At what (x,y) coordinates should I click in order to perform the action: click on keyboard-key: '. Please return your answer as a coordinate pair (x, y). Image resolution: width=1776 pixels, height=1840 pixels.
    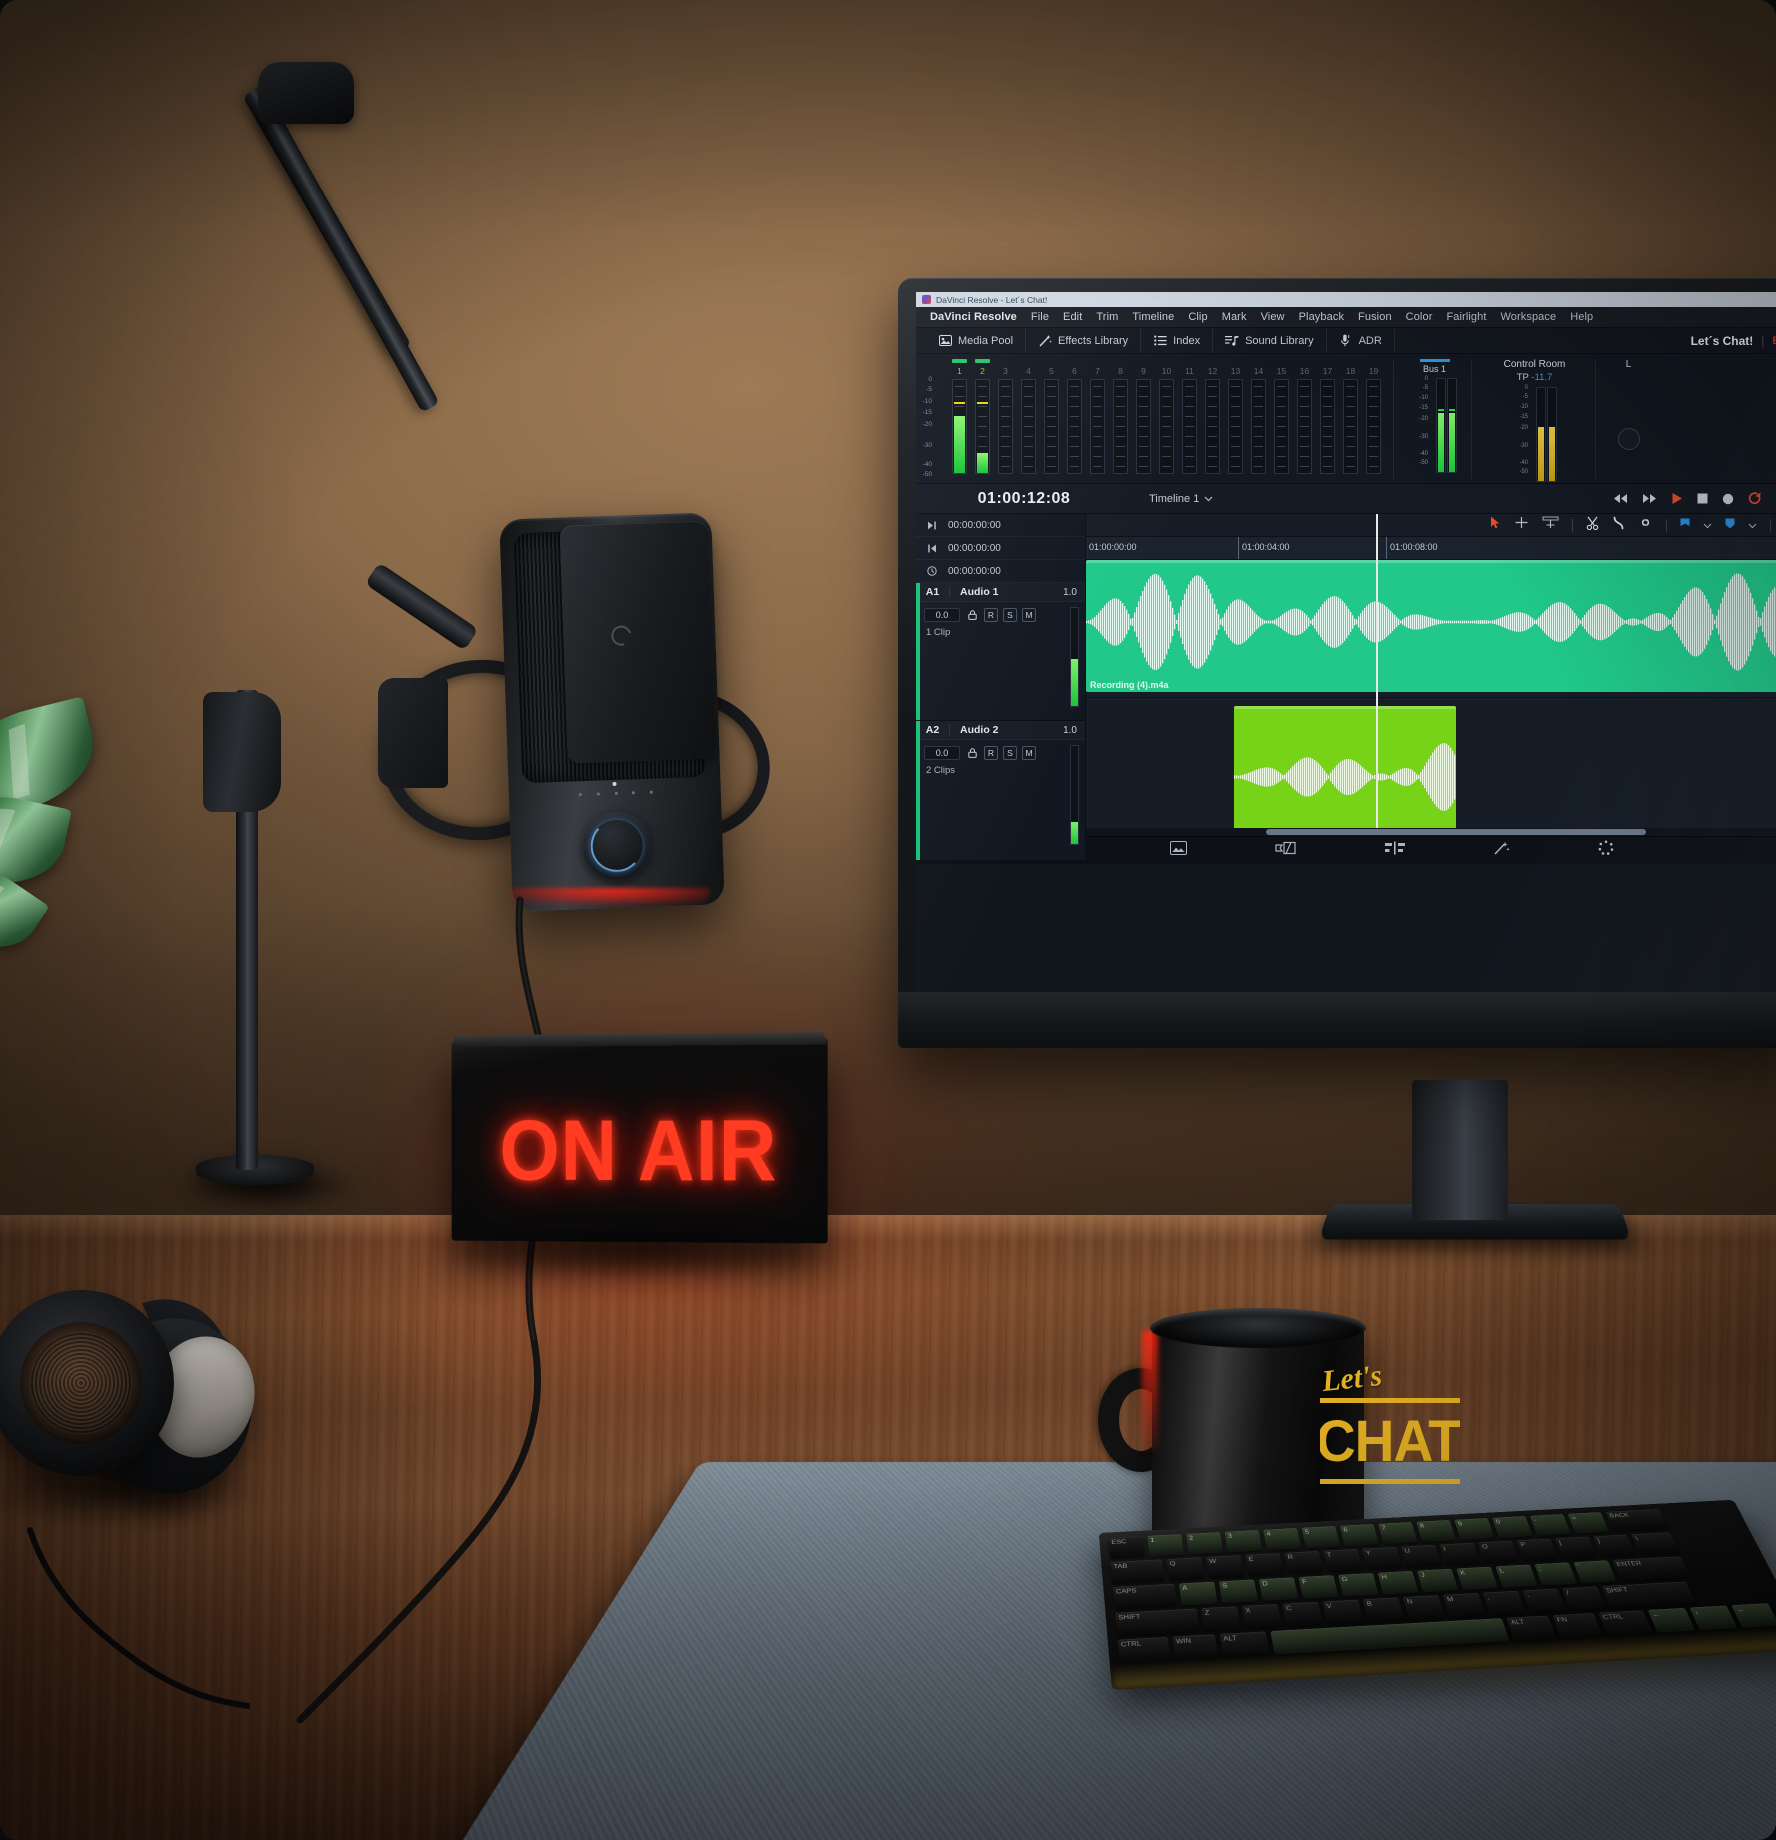
    Looking at the image, I should click on (1595, 1572).